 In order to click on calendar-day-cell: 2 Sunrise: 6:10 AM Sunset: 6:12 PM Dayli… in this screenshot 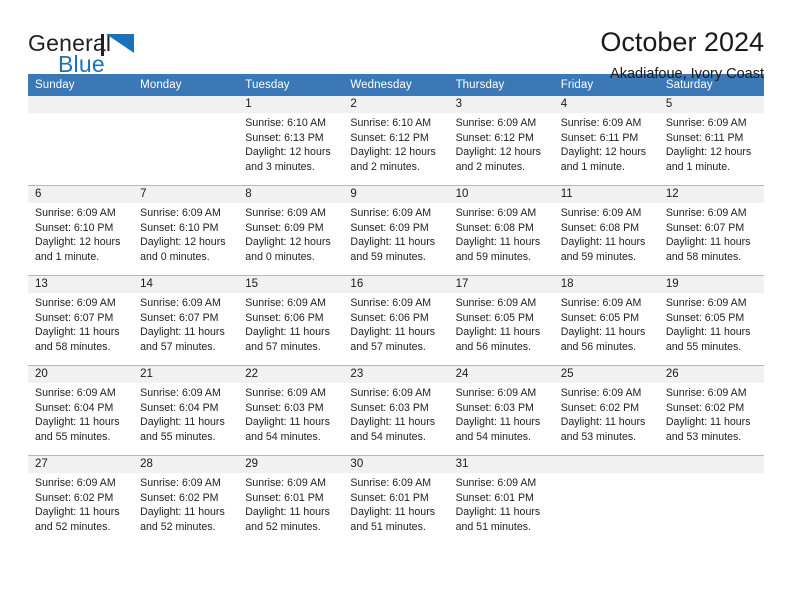, I will do `click(396, 141)`.